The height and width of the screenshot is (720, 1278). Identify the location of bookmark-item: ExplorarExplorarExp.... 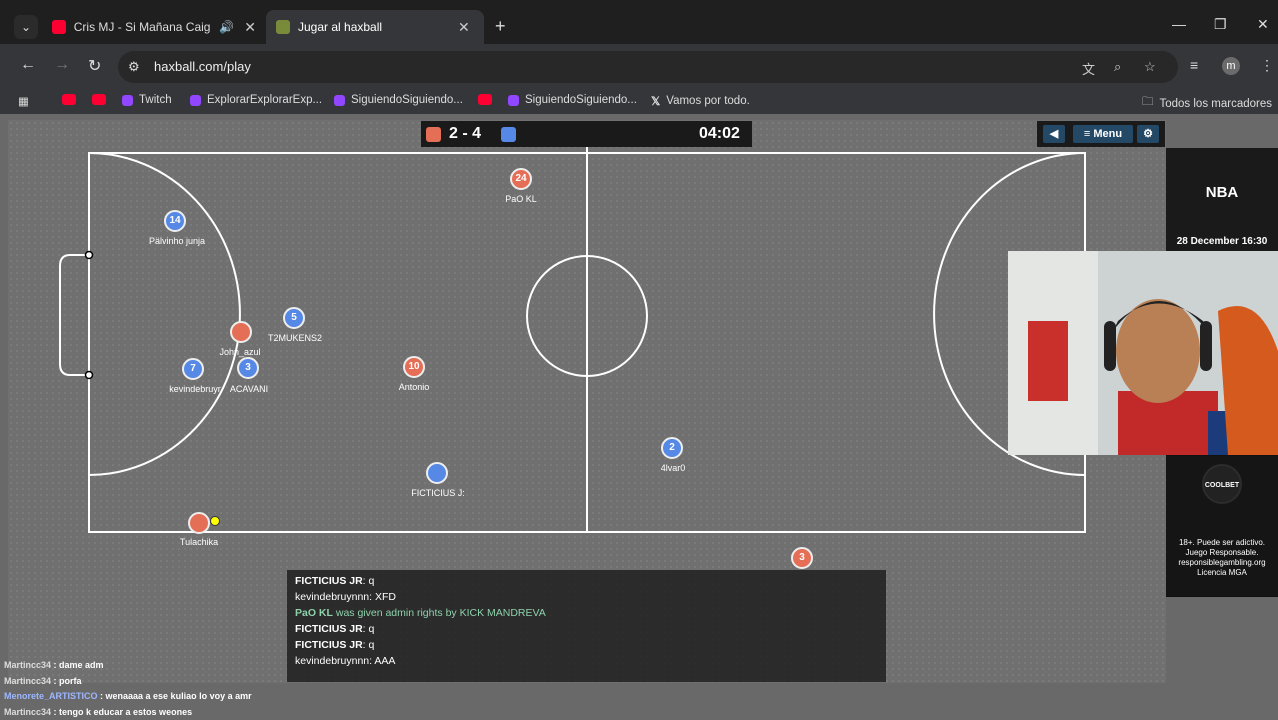
(256, 100).